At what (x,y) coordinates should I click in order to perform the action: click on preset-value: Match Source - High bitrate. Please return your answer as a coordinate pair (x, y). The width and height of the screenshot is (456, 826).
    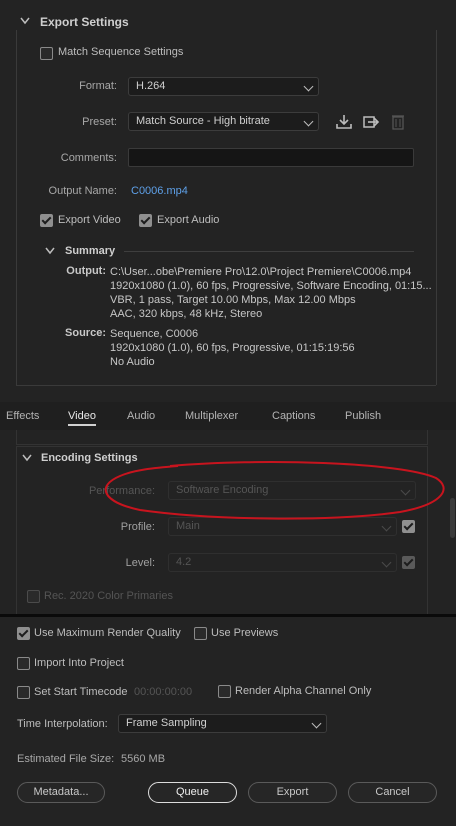
    Looking at the image, I should click on (203, 121).